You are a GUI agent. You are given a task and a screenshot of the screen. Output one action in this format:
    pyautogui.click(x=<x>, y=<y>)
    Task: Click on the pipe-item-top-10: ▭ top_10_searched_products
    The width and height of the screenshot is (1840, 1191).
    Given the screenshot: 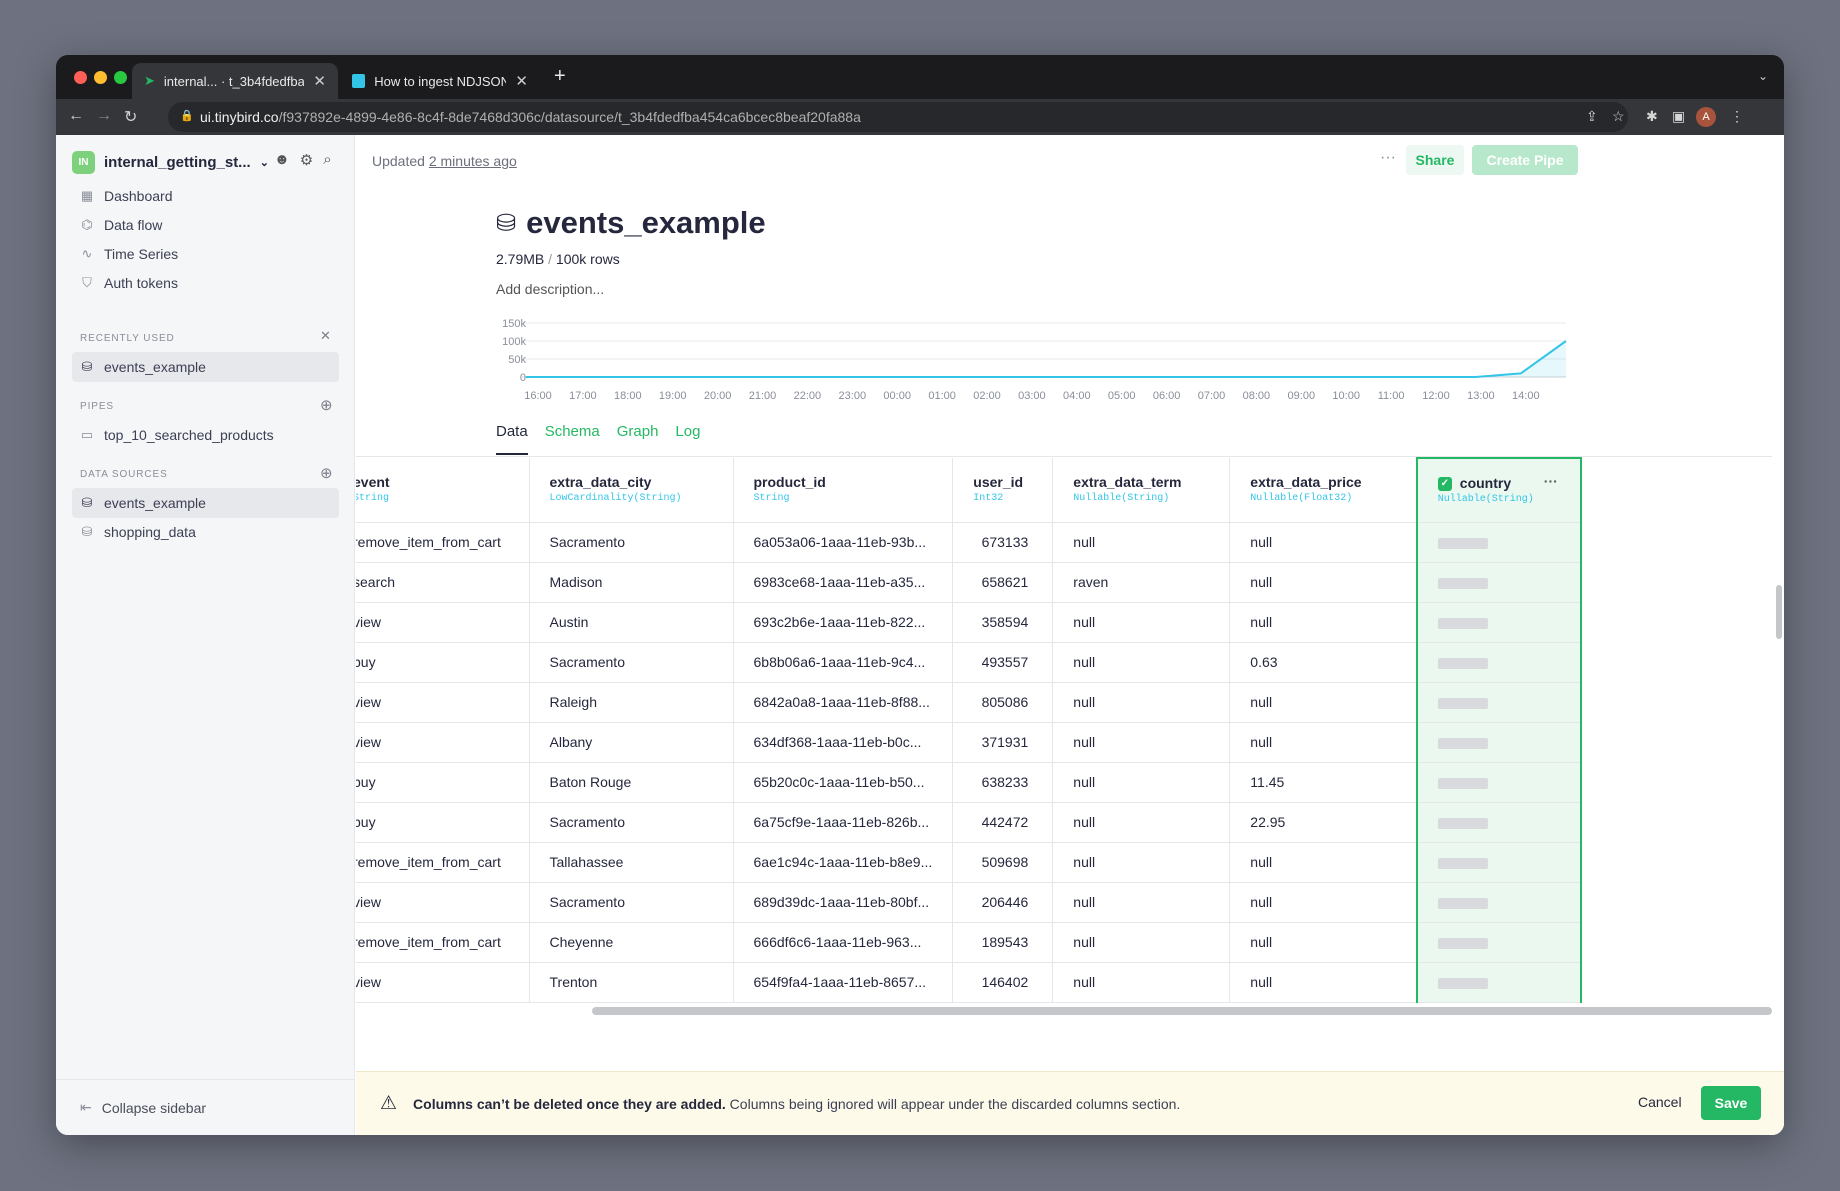 What is the action you would take?
    pyautogui.click(x=205, y=435)
    